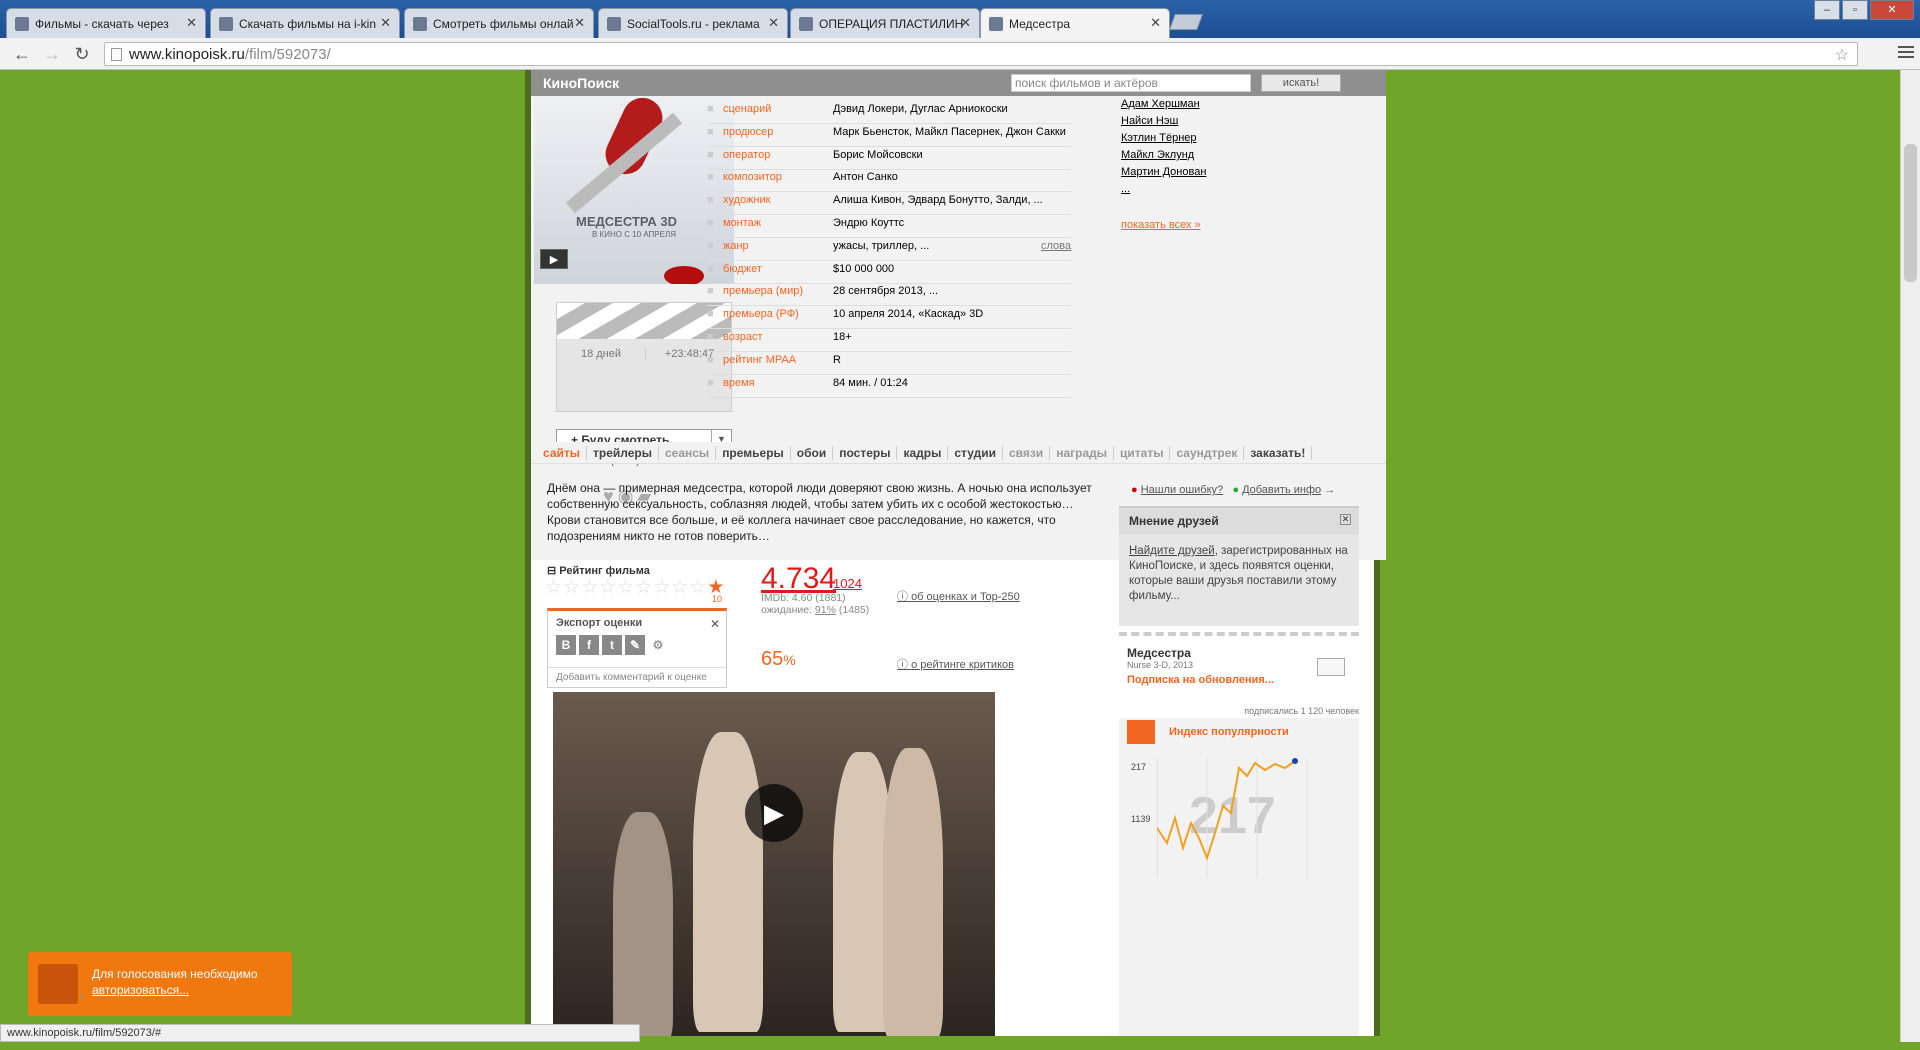 The image size is (1920, 1050). I want to click on trailer-video: ▶, so click(774, 864).